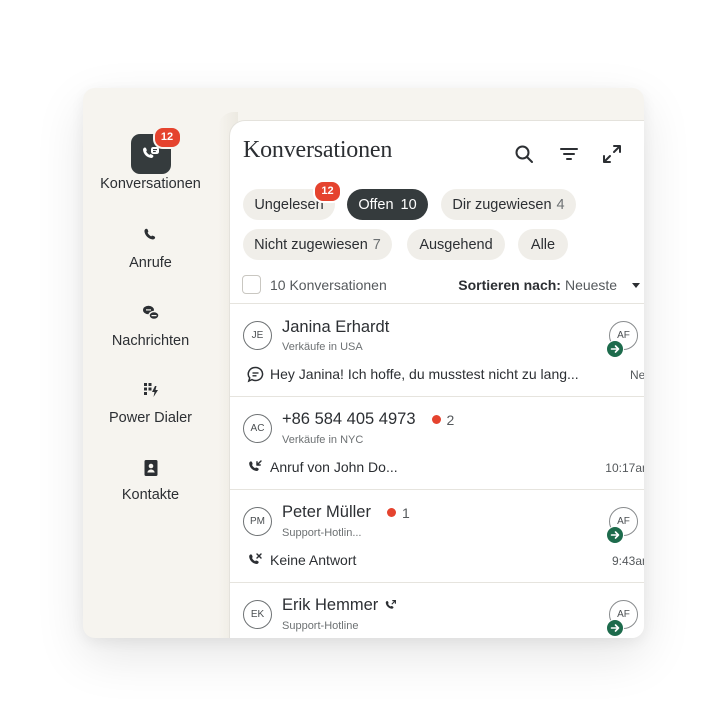 The image size is (725, 725). I want to click on power-dialer-icon, so click(150, 390).